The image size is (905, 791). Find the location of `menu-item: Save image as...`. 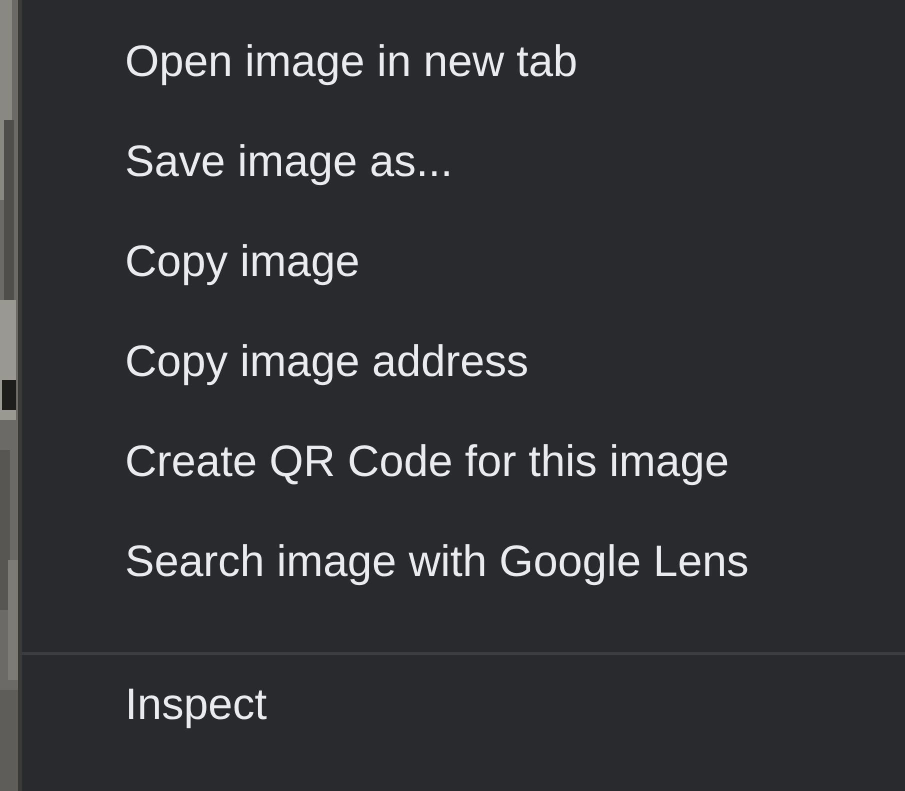

menu-item: Save image as... is located at coordinates (463, 162).